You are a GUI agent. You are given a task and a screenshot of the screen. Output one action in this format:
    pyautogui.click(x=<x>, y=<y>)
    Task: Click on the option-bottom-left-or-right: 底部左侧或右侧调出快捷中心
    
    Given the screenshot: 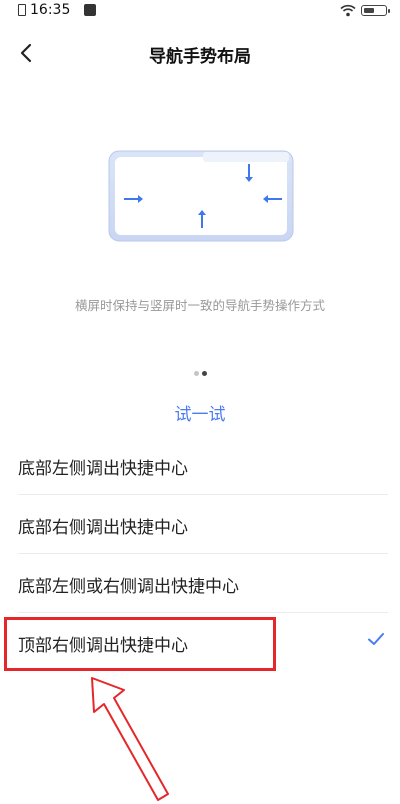 What is the action you would take?
    pyautogui.click(x=200, y=583)
    